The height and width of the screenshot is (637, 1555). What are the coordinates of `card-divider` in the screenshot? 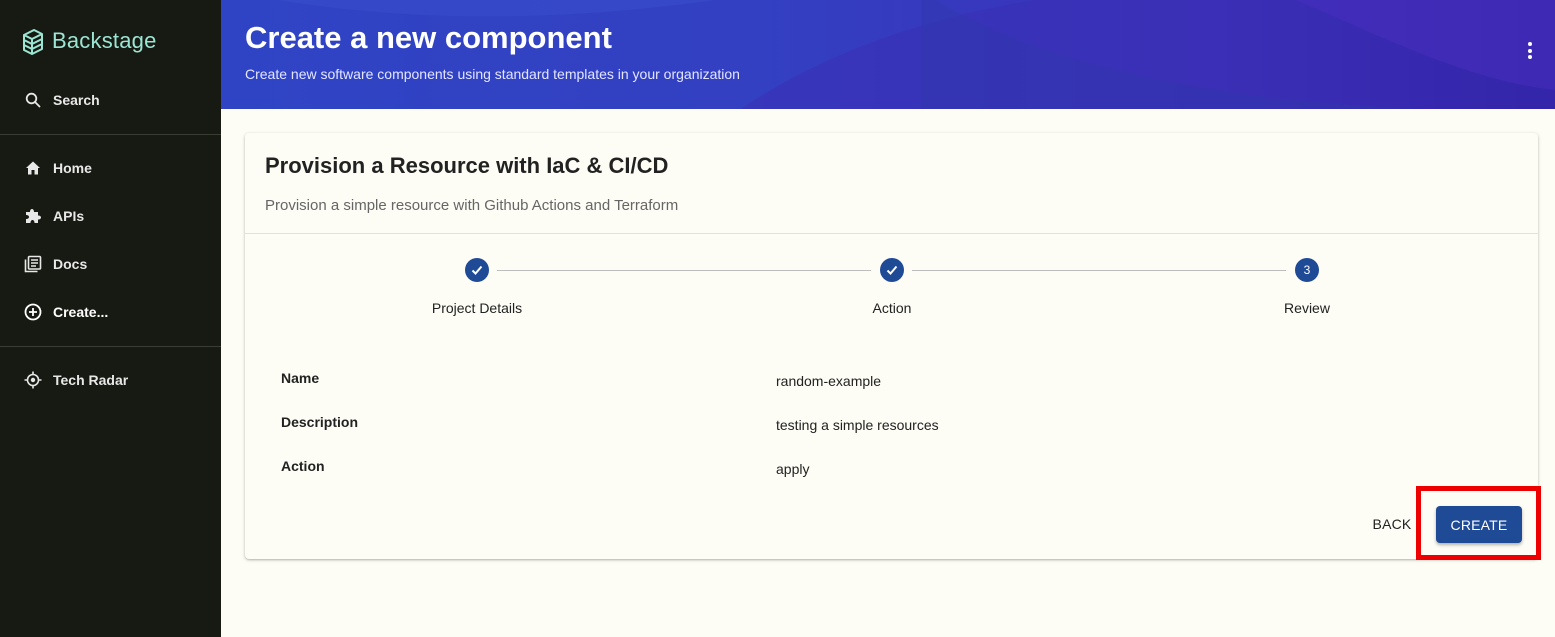 It's located at (891, 233).